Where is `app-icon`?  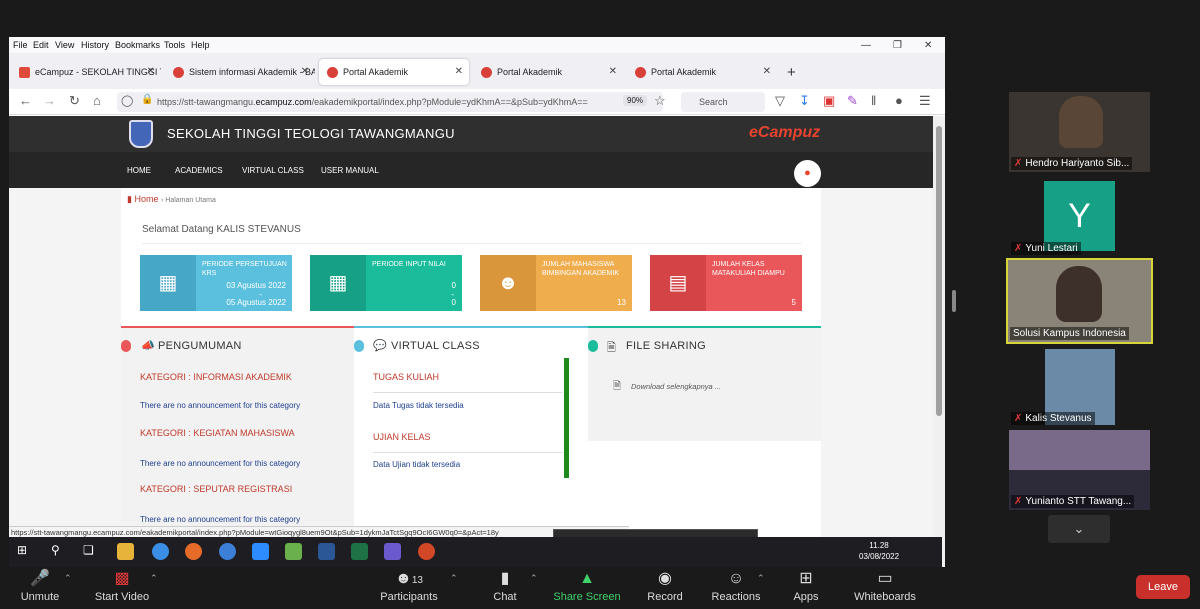
app-icon is located at coordinates (392, 551).